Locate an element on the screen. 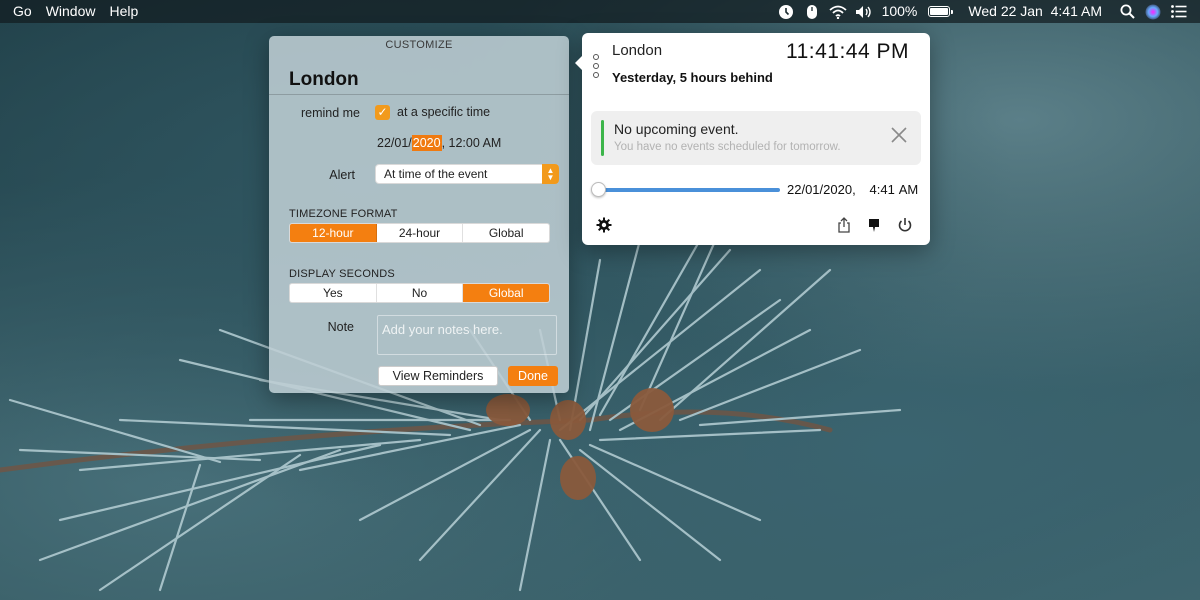 This screenshot has height=600, width=1200. display-seconds-heading: DISPLAY SECONDS is located at coordinates (342, 274).